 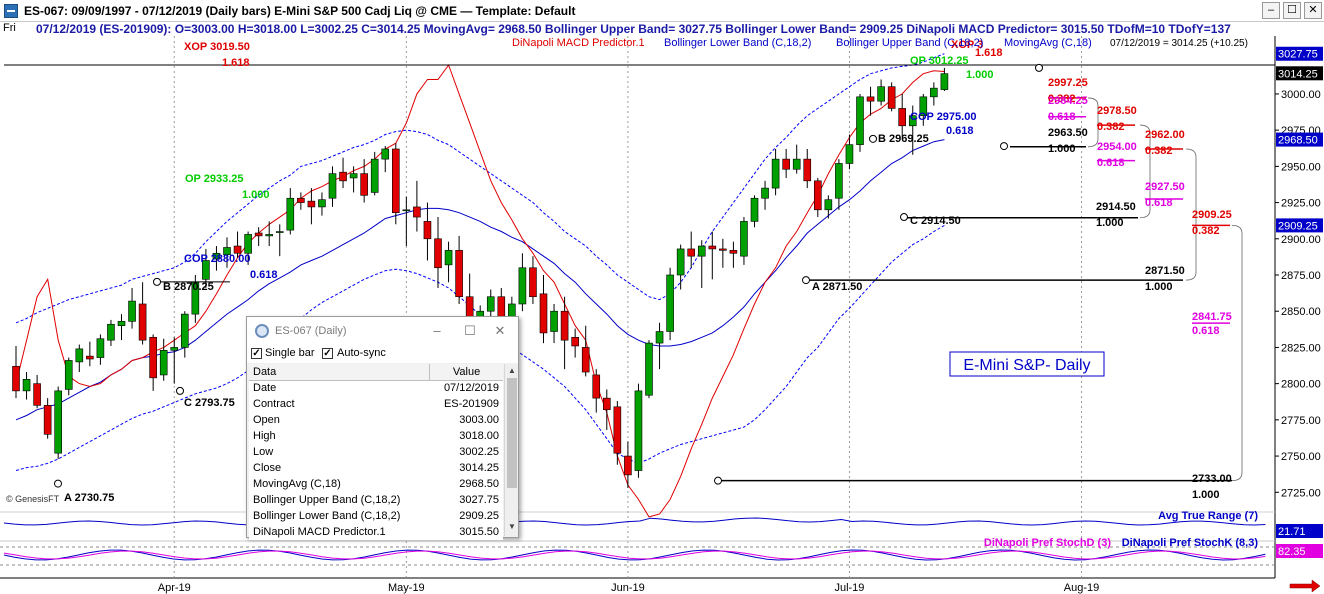 What do you see at coordinates (376, 388) in the screenshot?
I see `data-window-row: Date 07/12/2019` at bounding box center [376, 388].